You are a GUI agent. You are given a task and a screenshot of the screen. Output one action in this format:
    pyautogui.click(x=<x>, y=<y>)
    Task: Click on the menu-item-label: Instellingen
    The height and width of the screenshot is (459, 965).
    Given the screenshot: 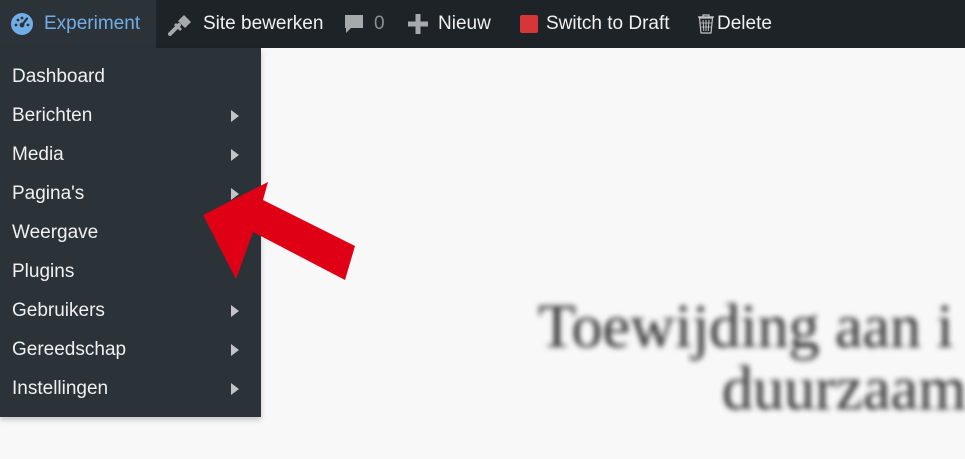 What is the action you would take?
    pyautogui.click(x=60, y=388)
    